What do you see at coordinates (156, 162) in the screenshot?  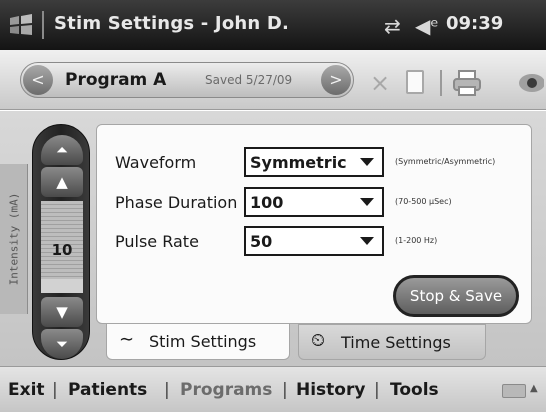 I see `waveform-label: Waveform` at bounding box center [156, 162].